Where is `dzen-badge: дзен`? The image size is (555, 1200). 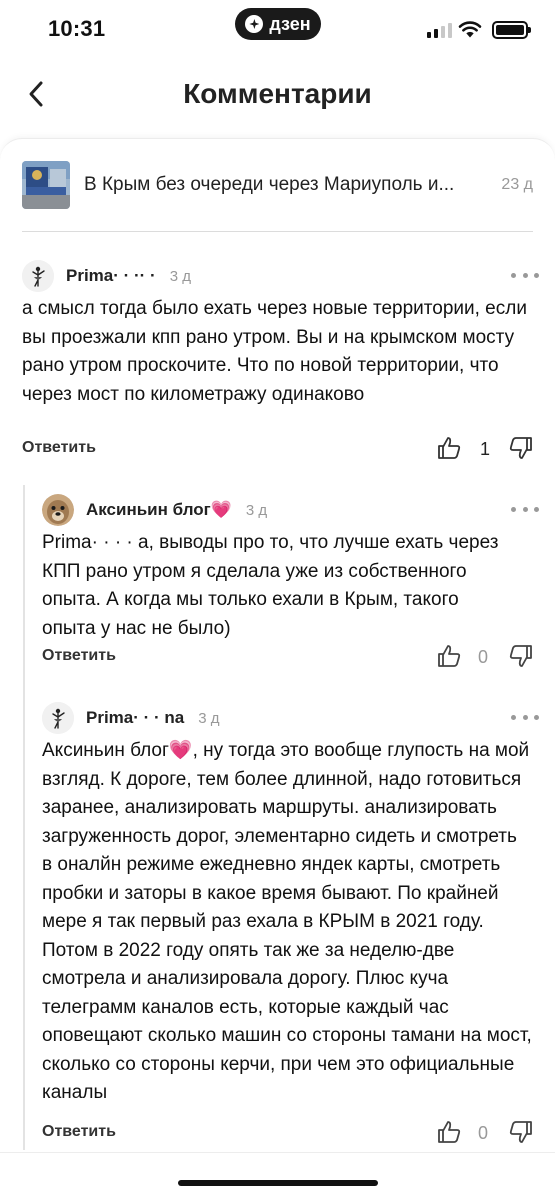
dzen-badge: дзен is located at coordinates (278, 24).